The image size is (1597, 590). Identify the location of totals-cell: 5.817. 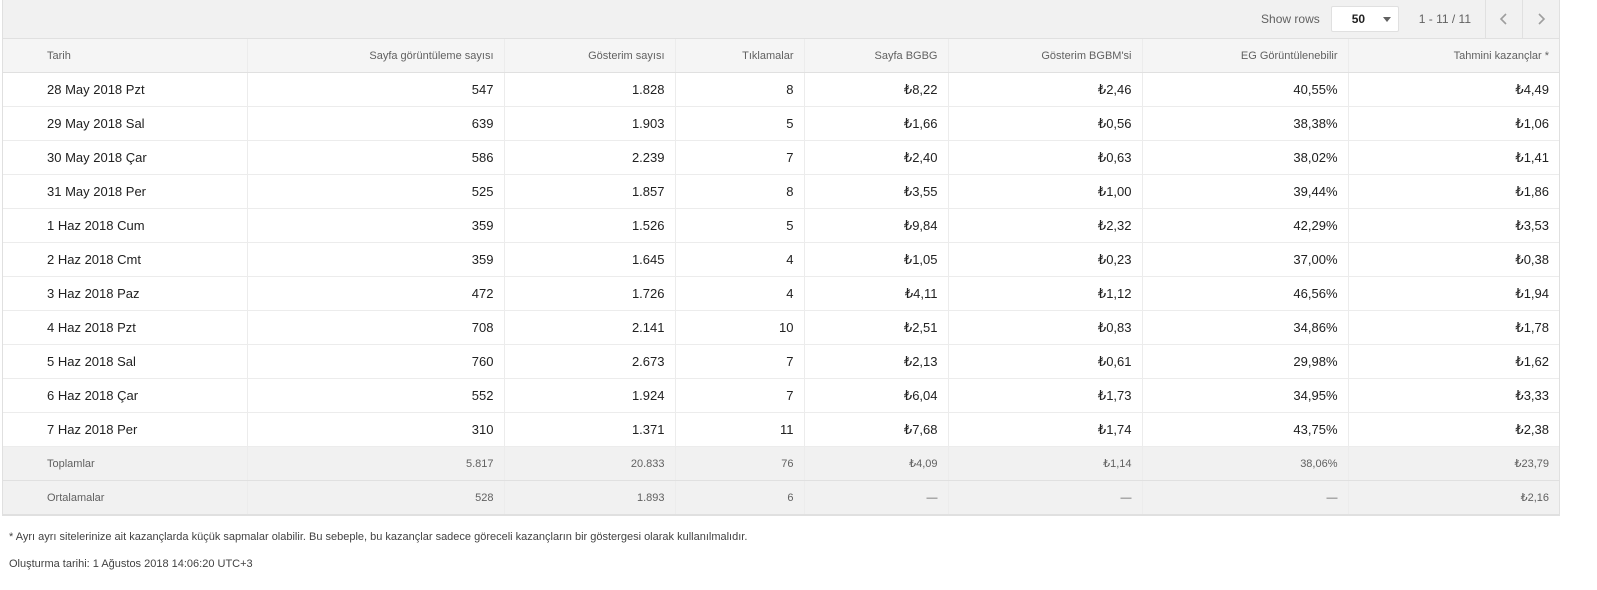
(376, 463).